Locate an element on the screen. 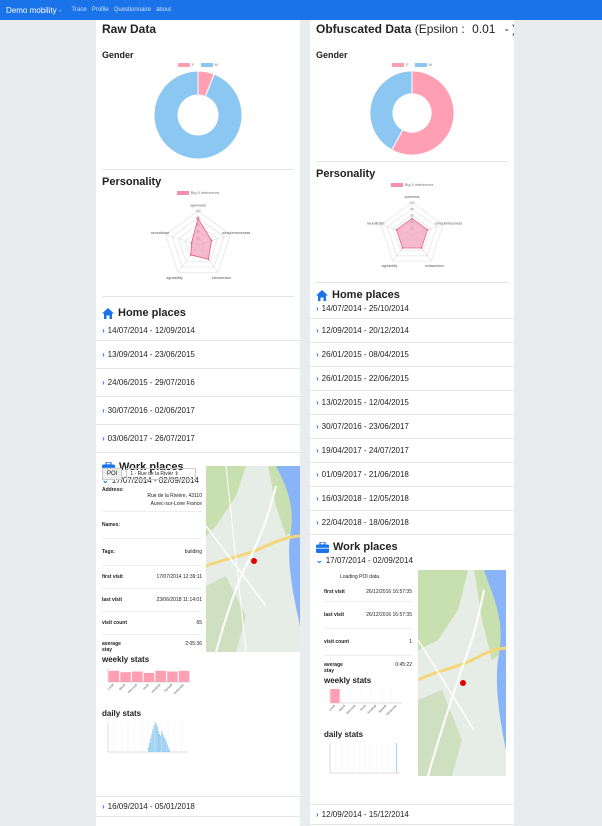 The image size is (602, 826). average-stay-value: 0:45:22 is located at coordinates (403, 665).